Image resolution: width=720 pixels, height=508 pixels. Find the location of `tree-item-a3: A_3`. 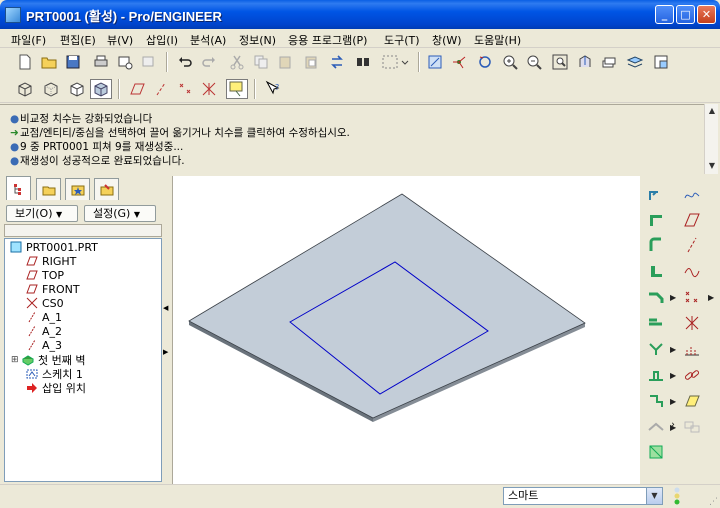

tree-item-a3: A_3 is located at coordinates (43, 345).